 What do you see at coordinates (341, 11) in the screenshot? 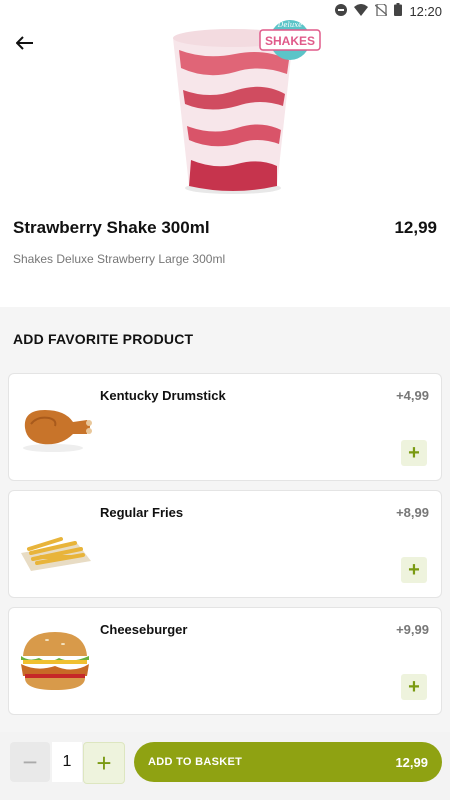
I see `do-not-disturb-icon` at bounding box center [341, 11].